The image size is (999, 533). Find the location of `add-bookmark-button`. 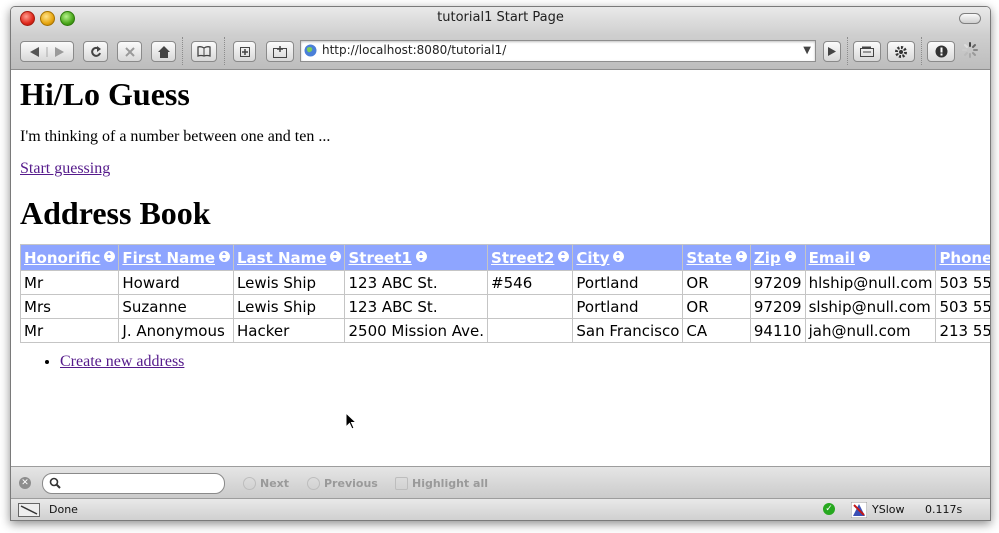

add-bookmark-button is located at coordinates (244, 51).